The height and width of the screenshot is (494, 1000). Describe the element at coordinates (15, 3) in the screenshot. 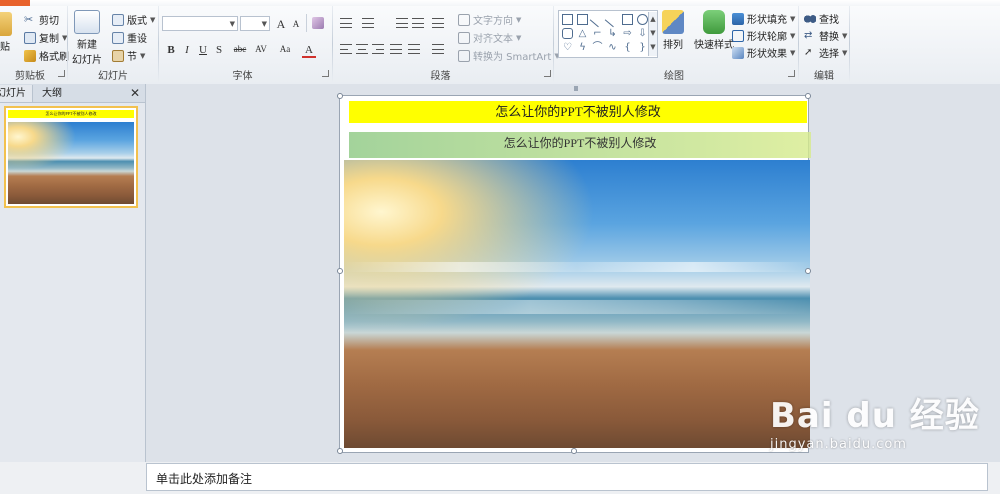

I see `file-tab-edge` at that location.